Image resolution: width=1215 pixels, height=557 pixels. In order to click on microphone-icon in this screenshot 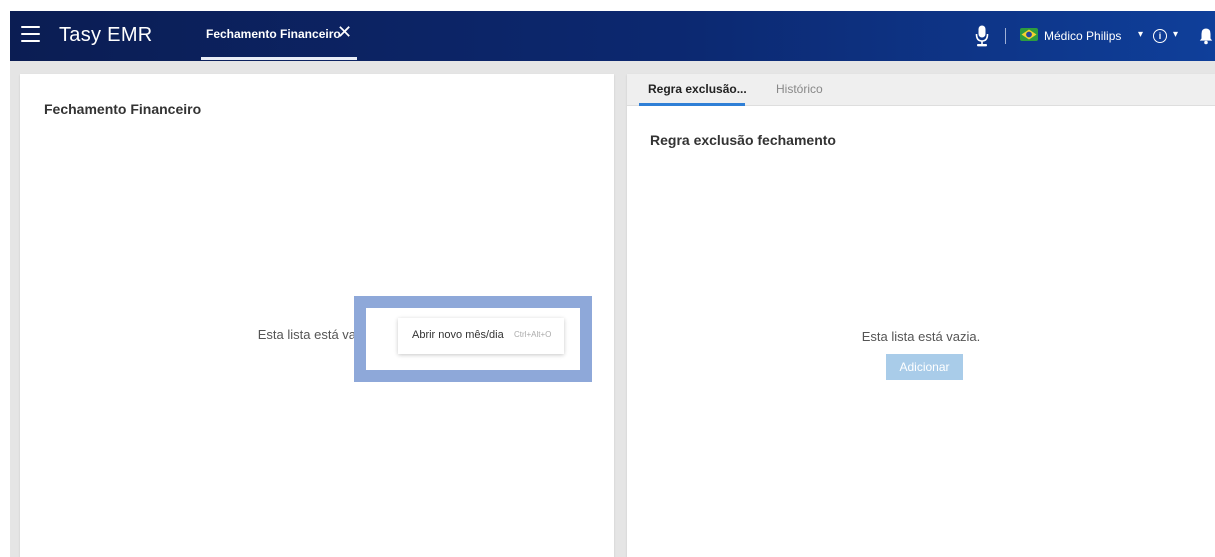, I will do `click(982, 36)`.